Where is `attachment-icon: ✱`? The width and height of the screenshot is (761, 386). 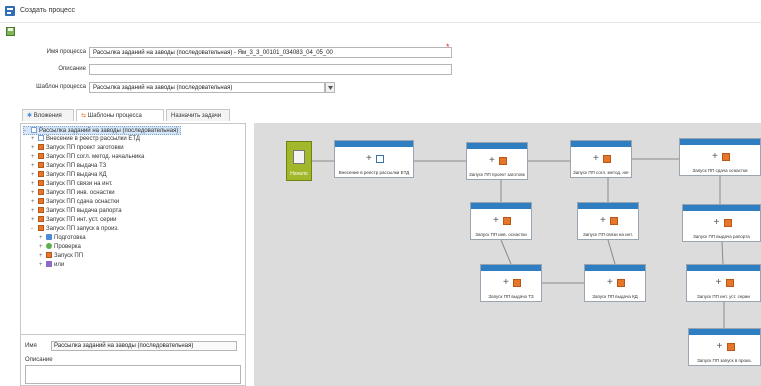
attachment-icon: ✱ is located at coordinates (30, 116).